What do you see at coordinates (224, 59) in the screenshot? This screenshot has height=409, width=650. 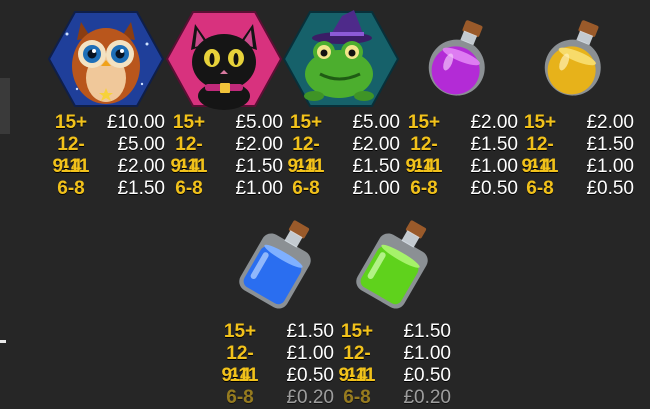 I see `black-cat-icon` at bounding box center [224, 59].